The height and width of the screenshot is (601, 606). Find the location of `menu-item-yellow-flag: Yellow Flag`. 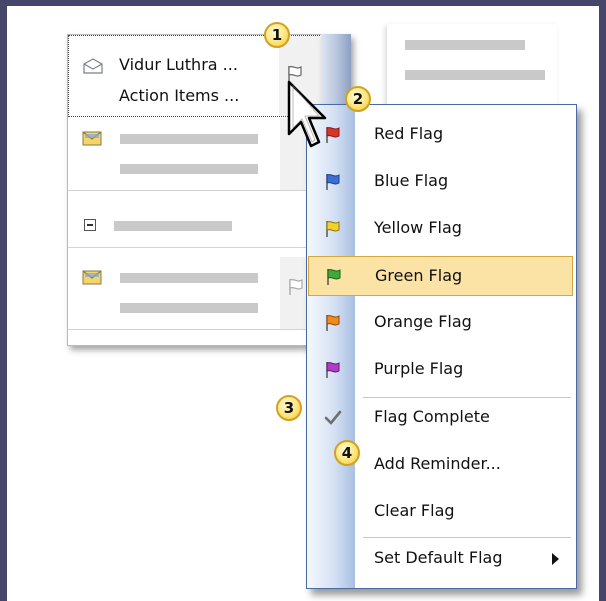

menu-item-yellow-flag: Yellow Flag is located at coordinates (440, 229).